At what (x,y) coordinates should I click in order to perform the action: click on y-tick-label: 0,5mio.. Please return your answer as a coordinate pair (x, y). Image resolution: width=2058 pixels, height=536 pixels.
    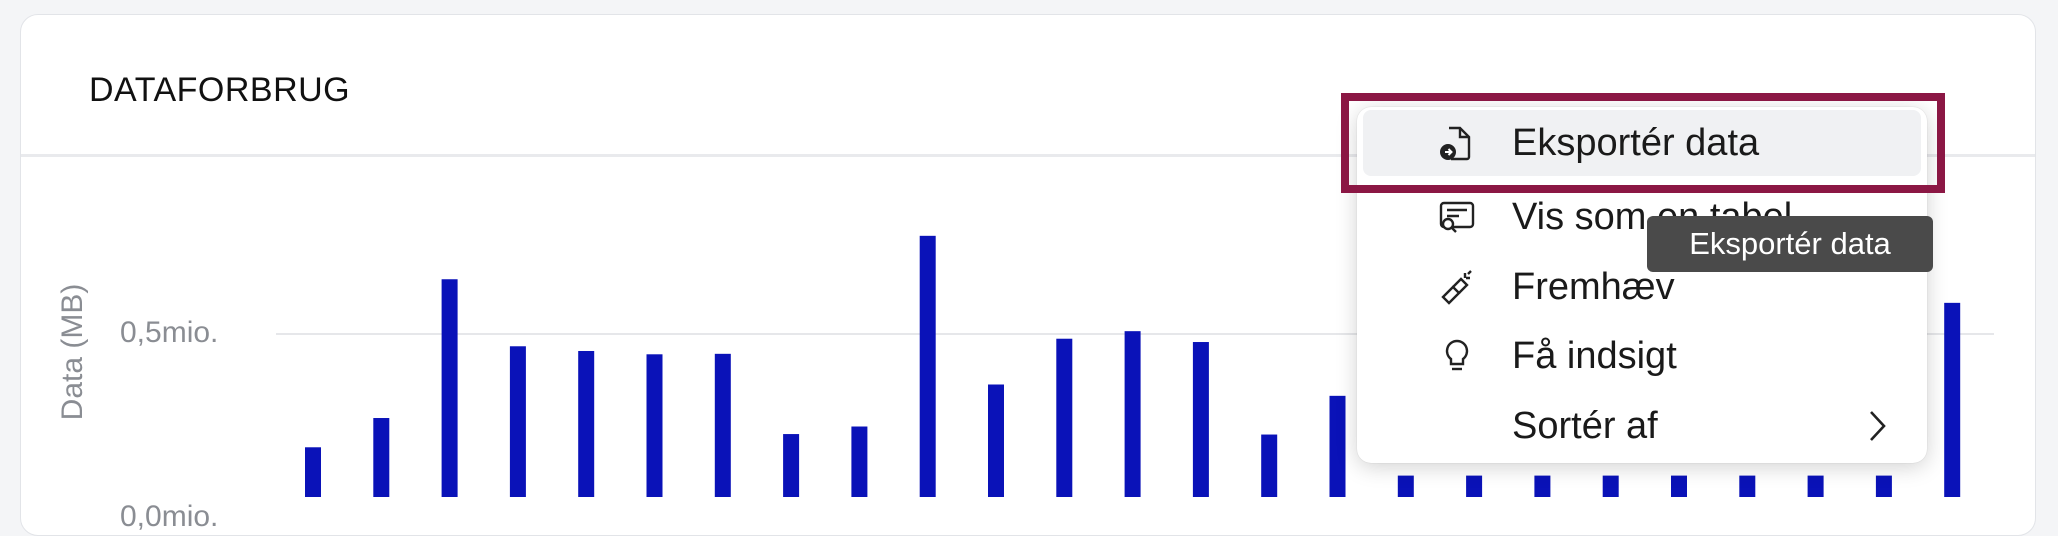
    Looking at the image, I should click on (169, 332).